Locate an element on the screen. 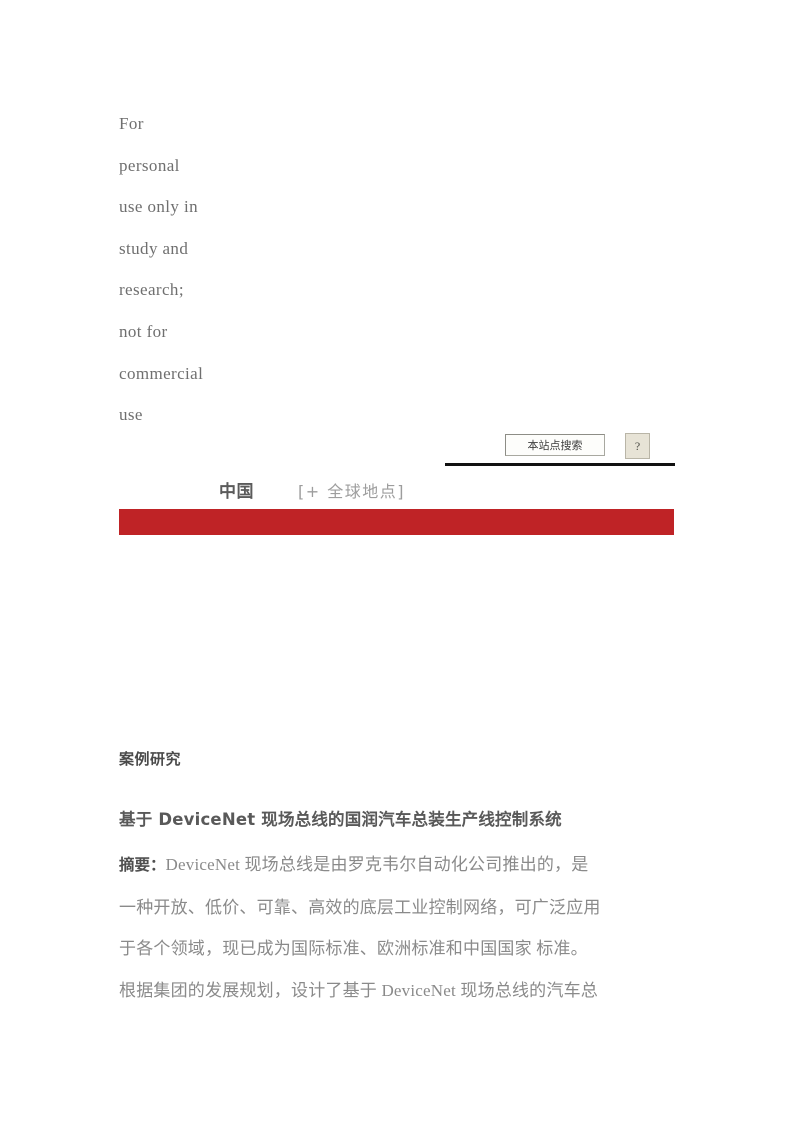 The height and width of the screenshot is (1122, 793). brand-banner-bar is located at coordinates (396, 522).